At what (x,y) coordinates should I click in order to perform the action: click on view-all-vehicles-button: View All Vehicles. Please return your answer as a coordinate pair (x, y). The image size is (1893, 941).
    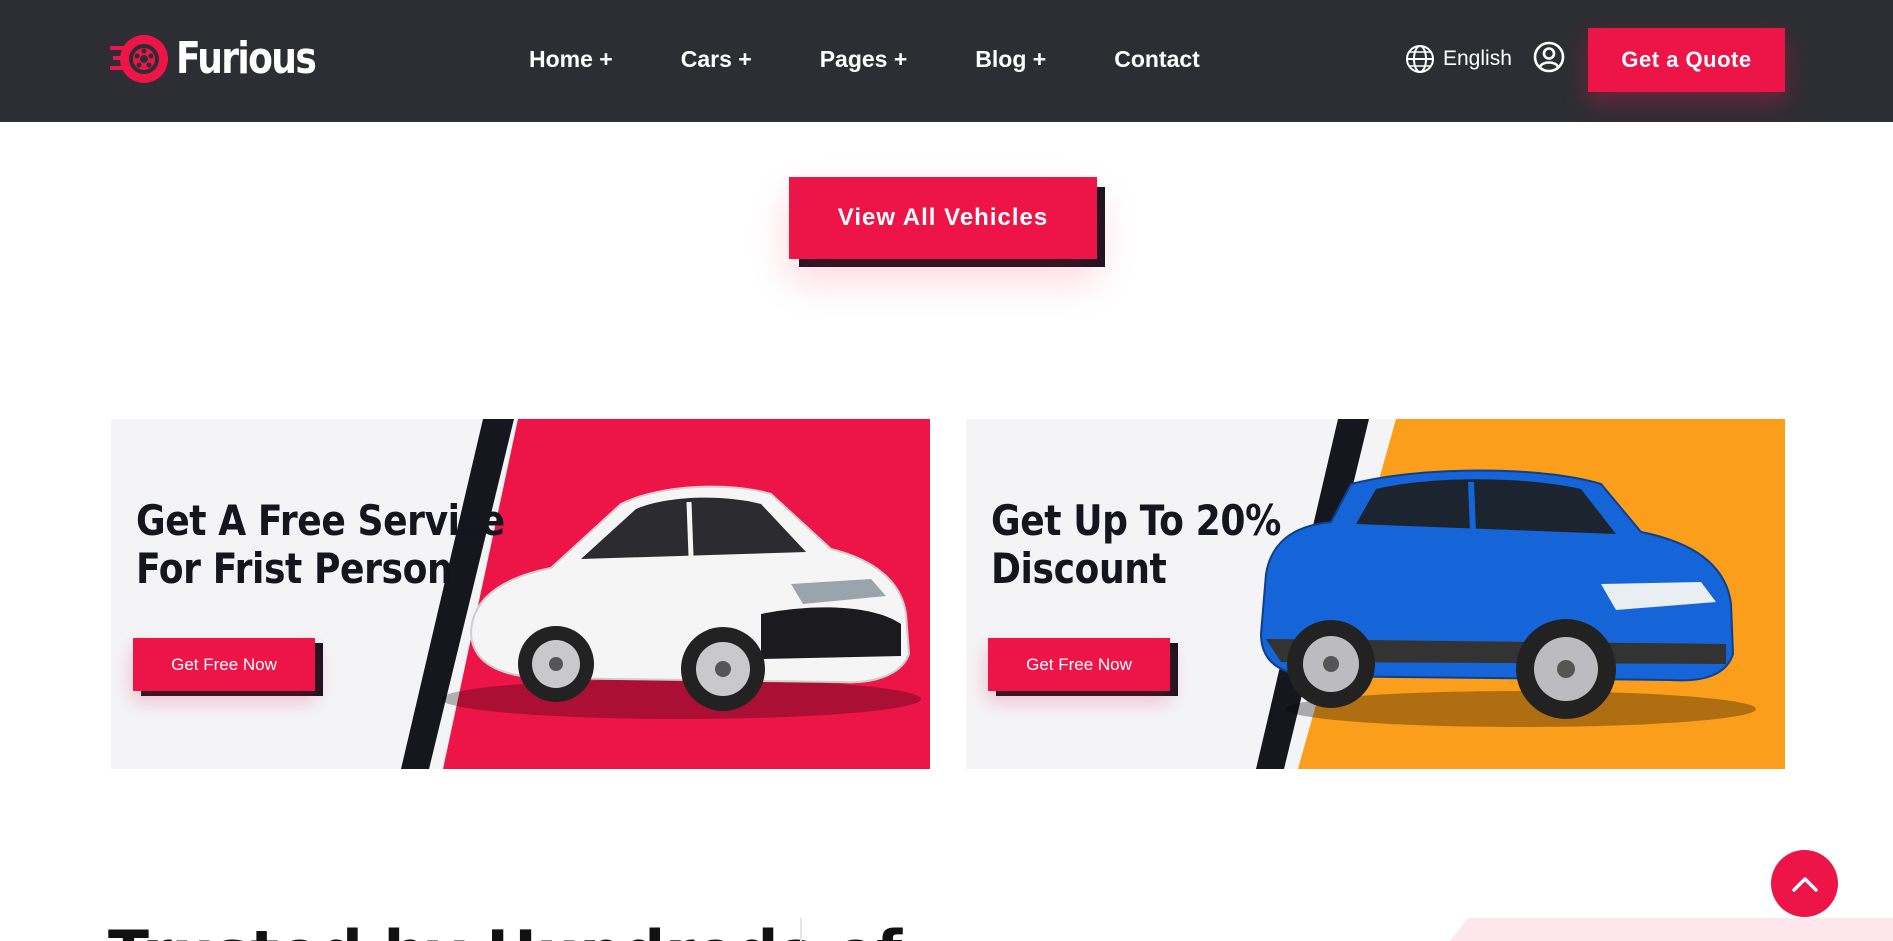
    Looking at the image, I should click on (943, 218).